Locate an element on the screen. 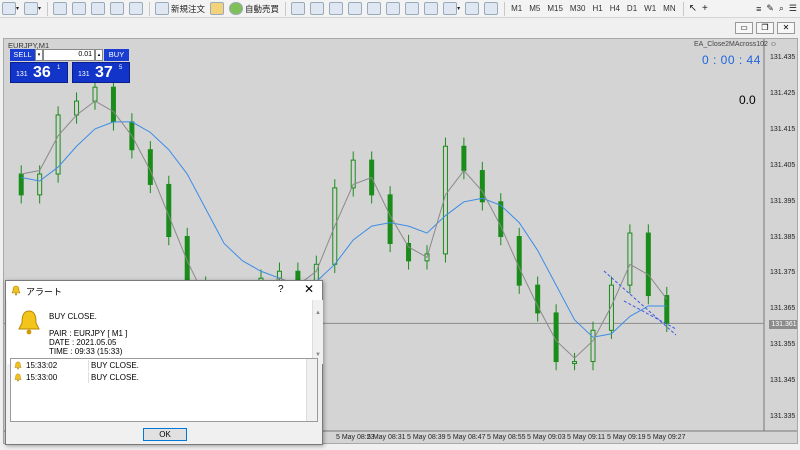 The width and height of the screenshot is (800, 450). current-price-tag: 131.361 is located at coordinates (783, 324).